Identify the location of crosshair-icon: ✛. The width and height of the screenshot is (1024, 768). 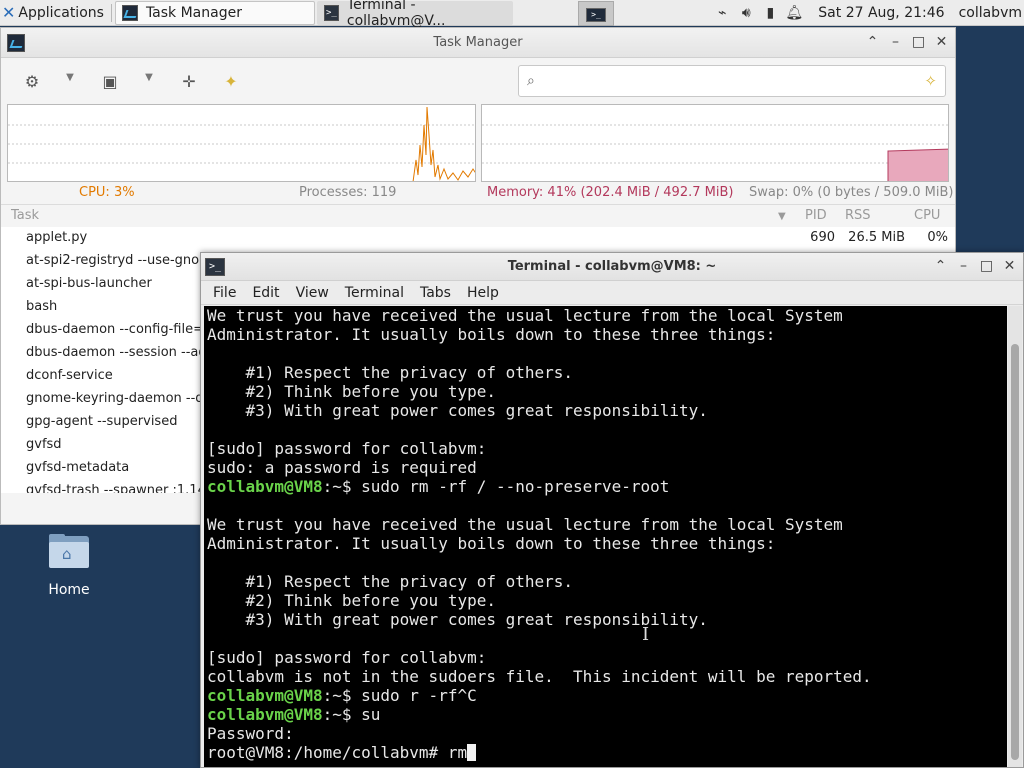
(189, 83).